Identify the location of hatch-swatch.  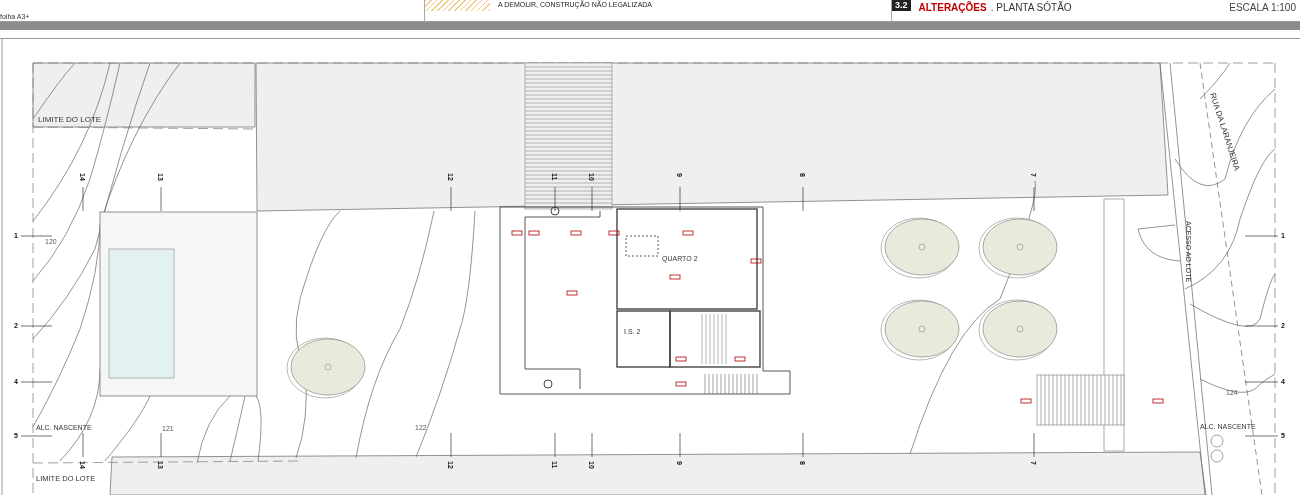
(457, 5).